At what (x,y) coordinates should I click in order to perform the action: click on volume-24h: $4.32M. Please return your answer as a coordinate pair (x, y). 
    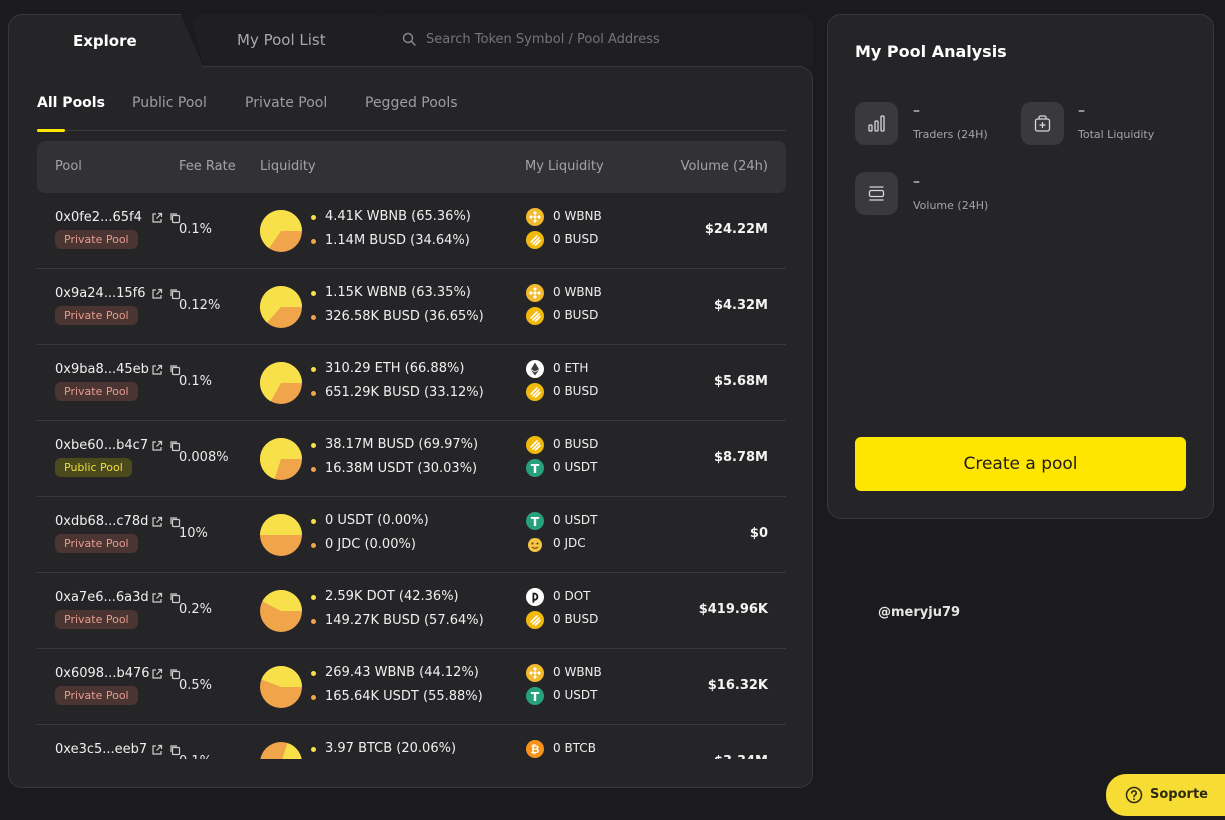
    Looking at the image, I should click on (740, 305).